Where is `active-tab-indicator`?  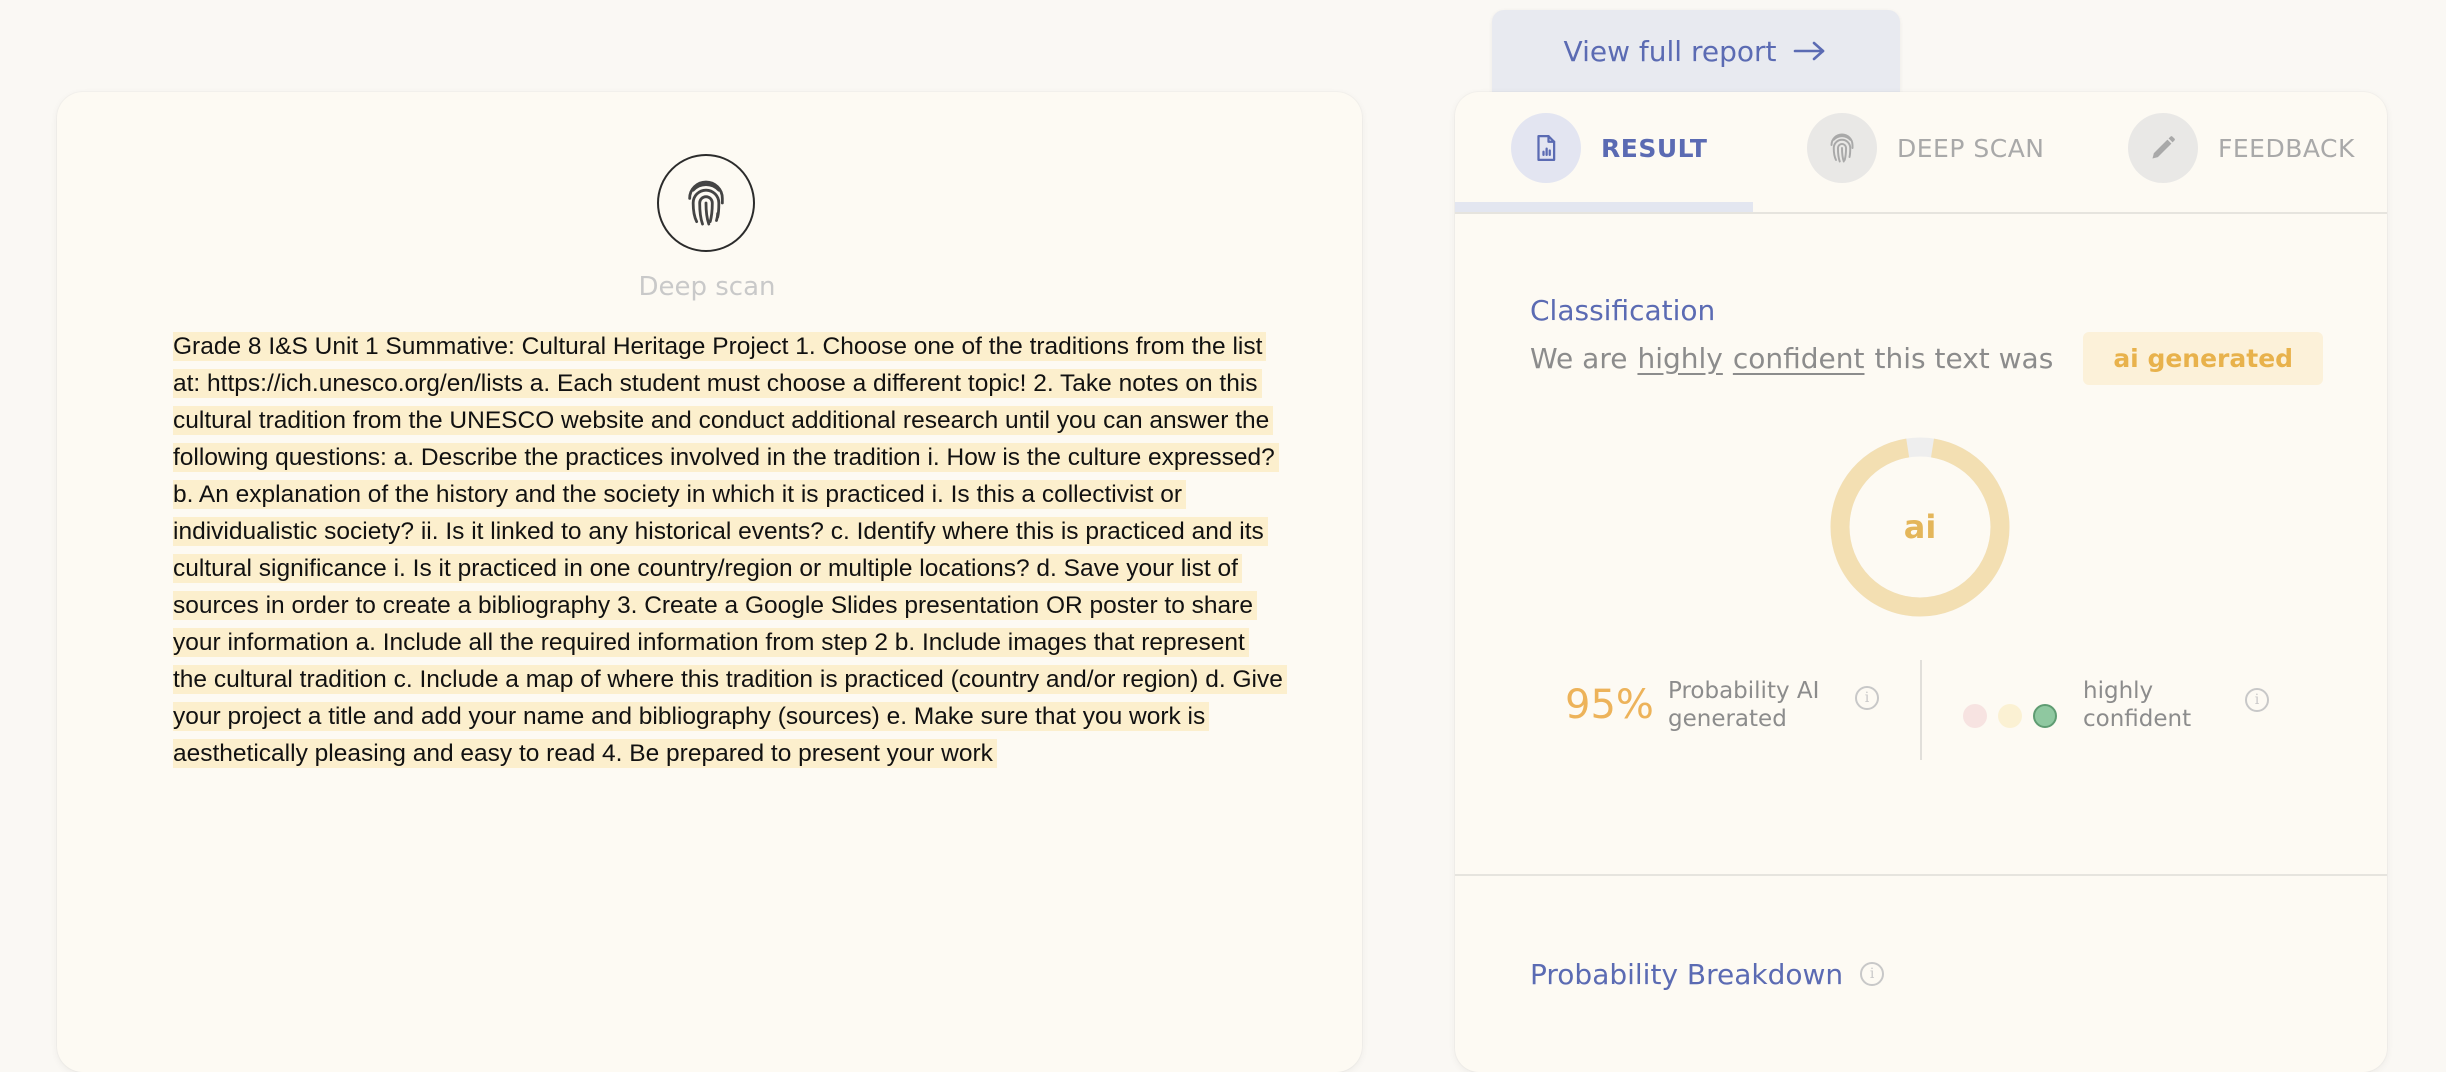
active-tab-indicator is located at coordinates (1604, 207).